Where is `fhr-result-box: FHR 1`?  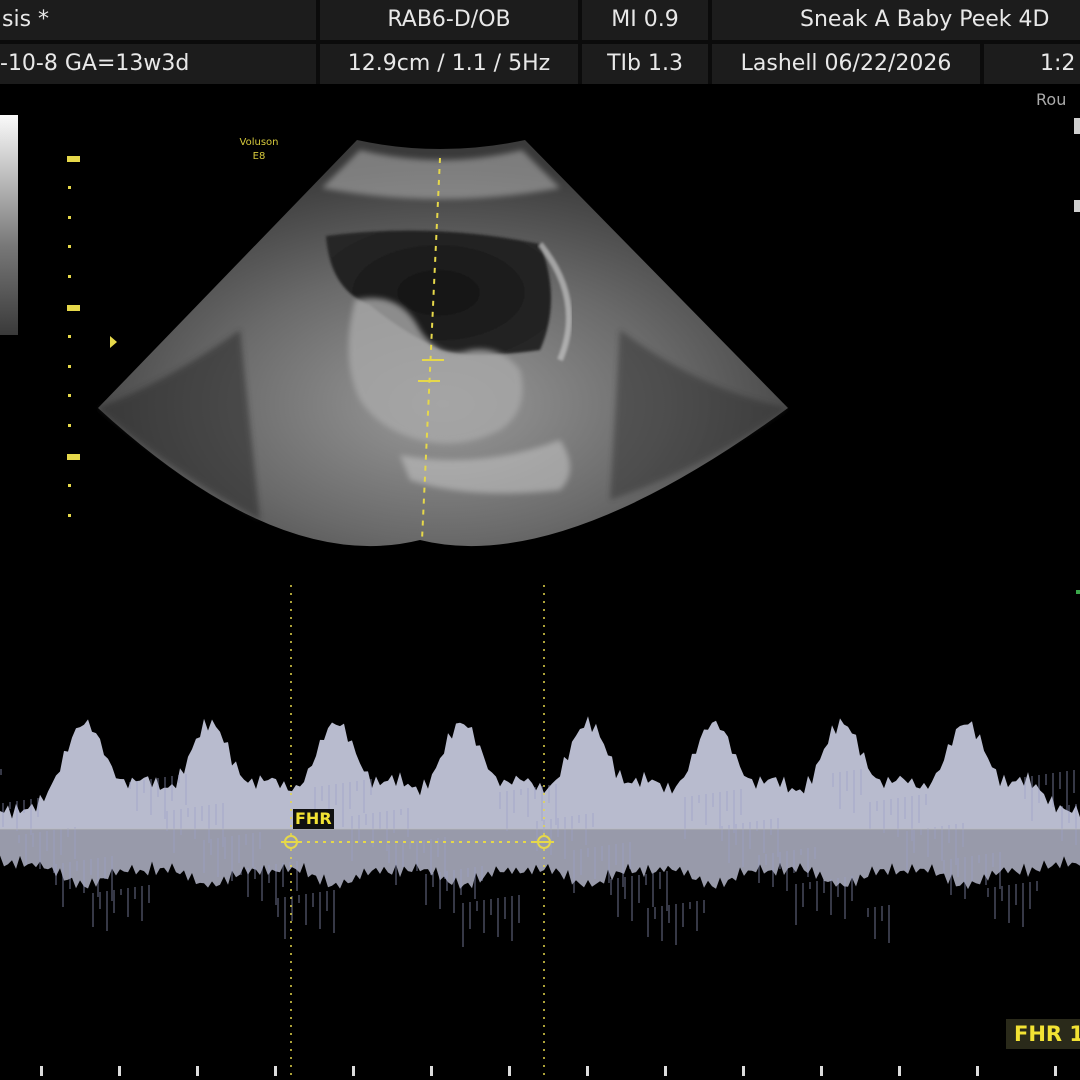
fhr-result-box: FHR 1 is located at coordinates (1043, 1034).